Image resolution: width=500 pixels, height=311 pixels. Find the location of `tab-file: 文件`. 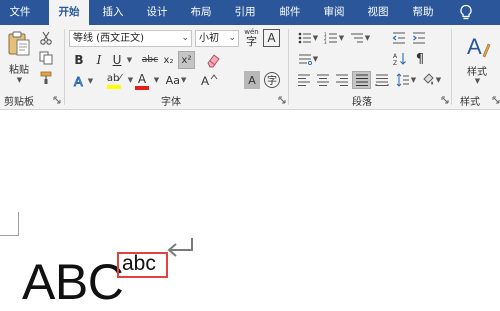

tab-file: 文件 is located at coordinates (20, 12).